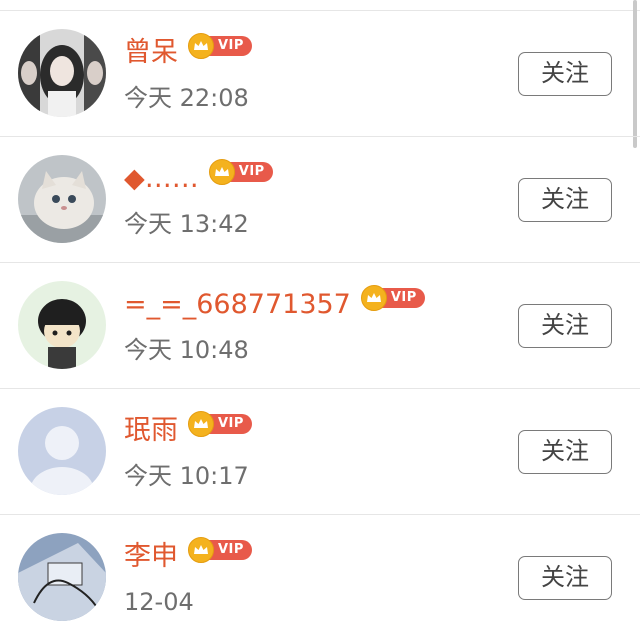  I want to click on name-line: 曾呆 VIP, so click(188, 53).